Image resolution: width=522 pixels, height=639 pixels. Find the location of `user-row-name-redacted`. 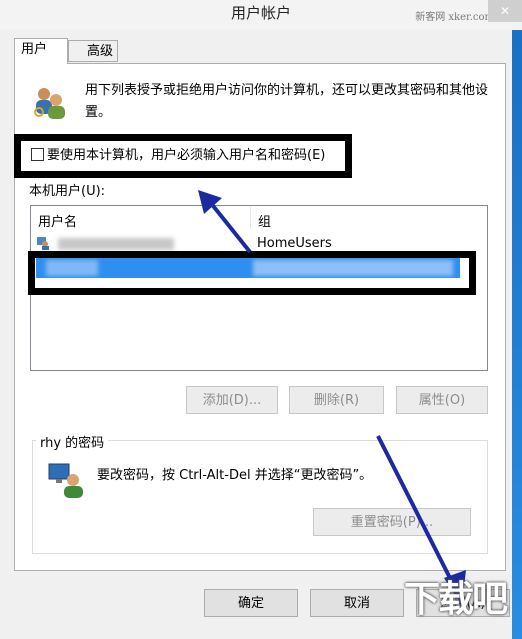

user-row-name-redacted is located at coordinates (116, 244).